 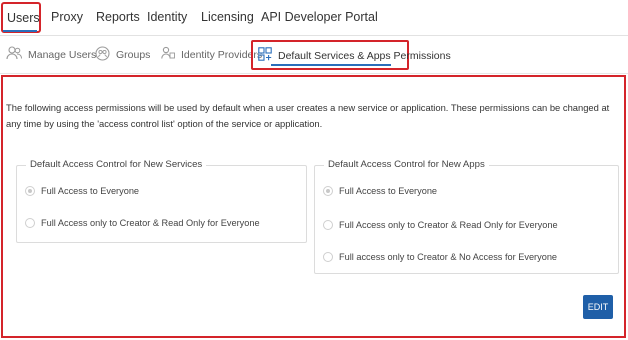 What do you see at coordinates (62, 54) in the screenshot?
I see `tab-manage-users-label: Manage Users` at bounding box center [62, 54].